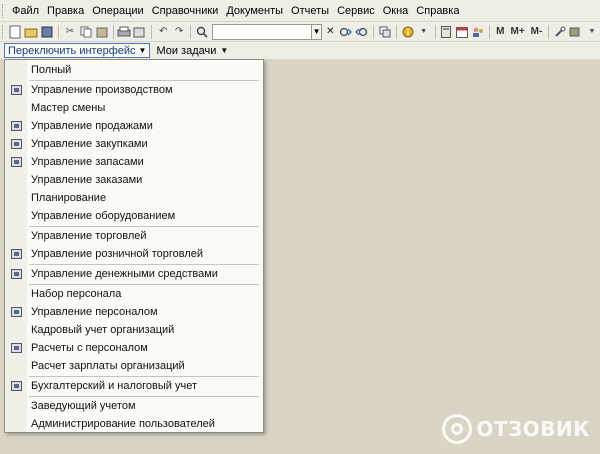  I want to click on calendar-icon, so click(462, 32).